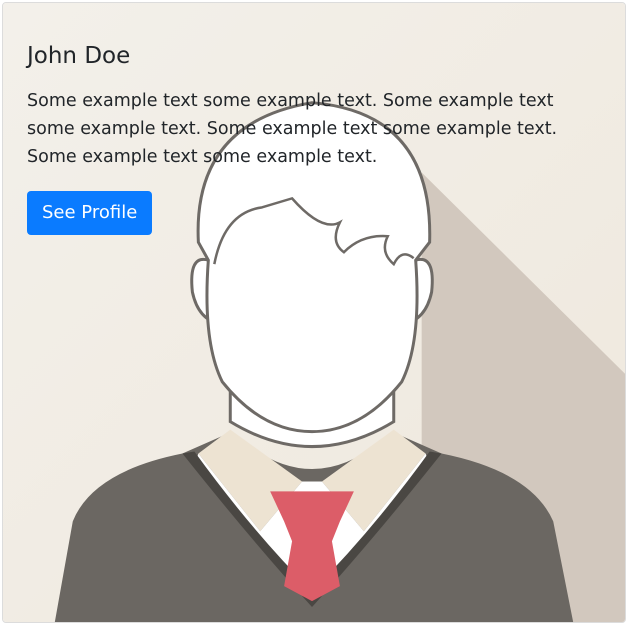 Image resolution: width=630 pixels, height=627 pixels. What do you see at coordinates (79, 56) in the screenshot?
I see `card-title: John Doe` at bounding box center [79, 56].